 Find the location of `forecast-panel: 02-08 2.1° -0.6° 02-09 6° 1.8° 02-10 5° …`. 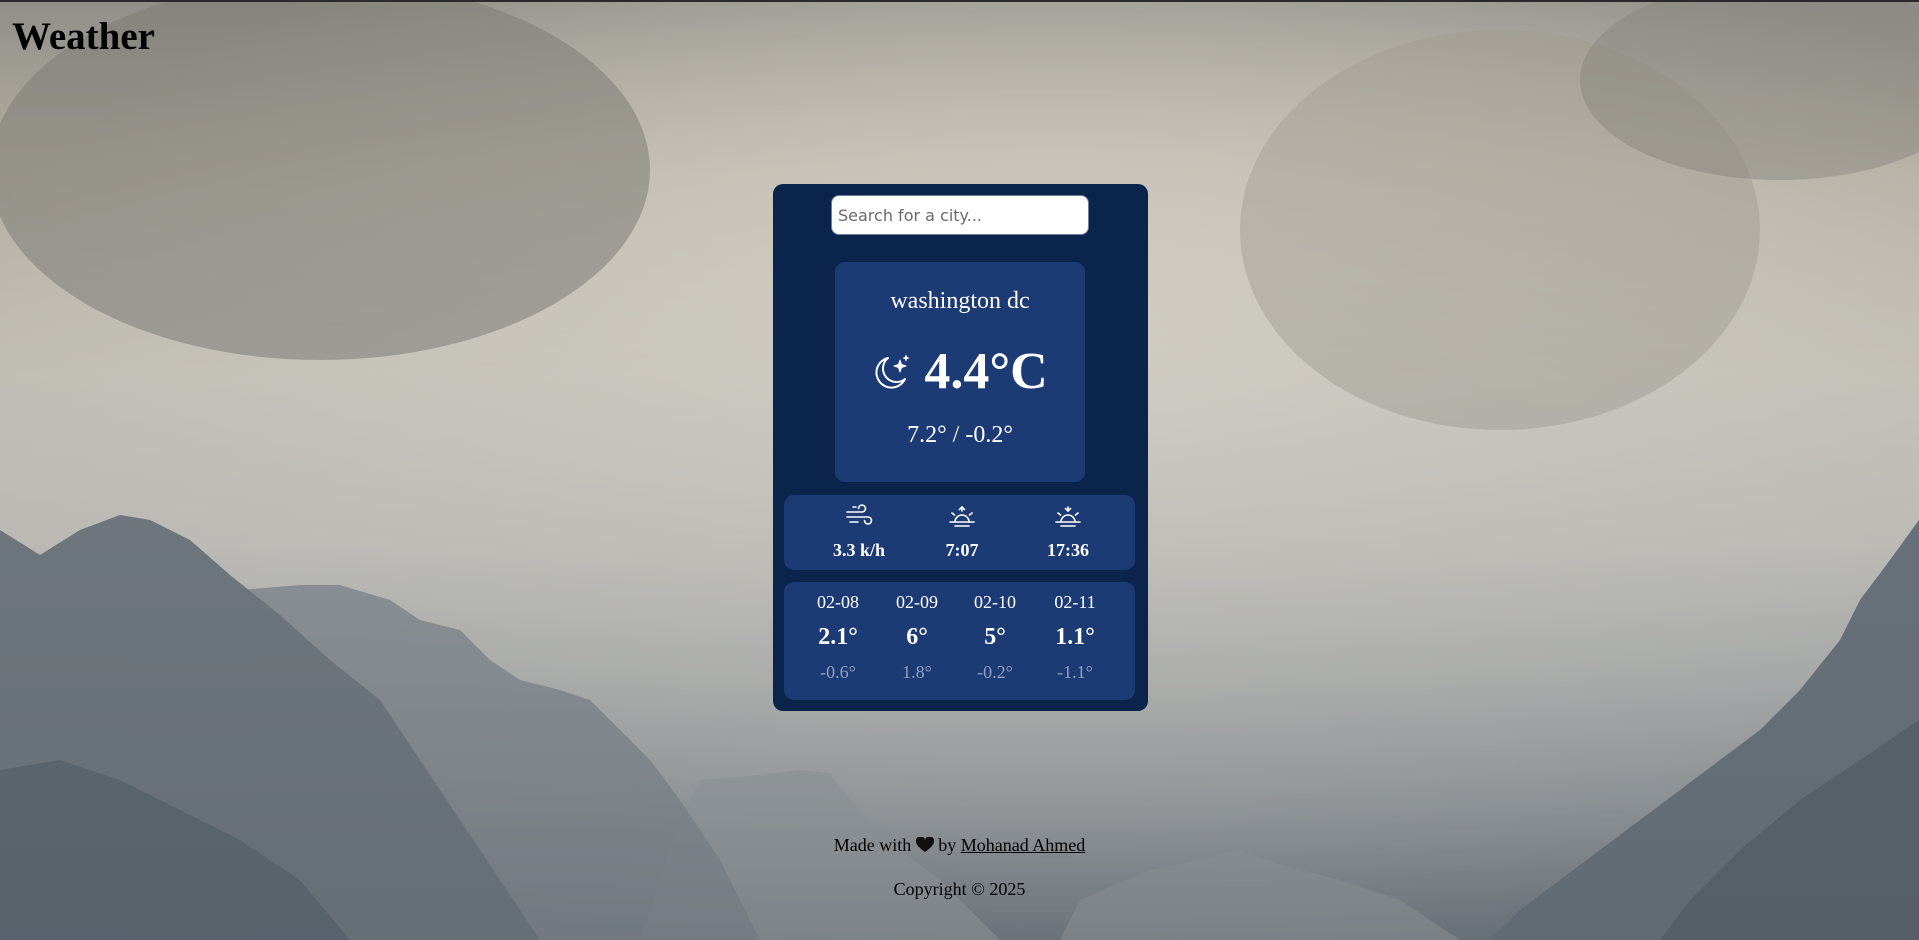

forecast-panel: 02-08 2.1° -0.6° 02-09 6° 1.8° 02-10 5° … is located at coordinates (959, 641).